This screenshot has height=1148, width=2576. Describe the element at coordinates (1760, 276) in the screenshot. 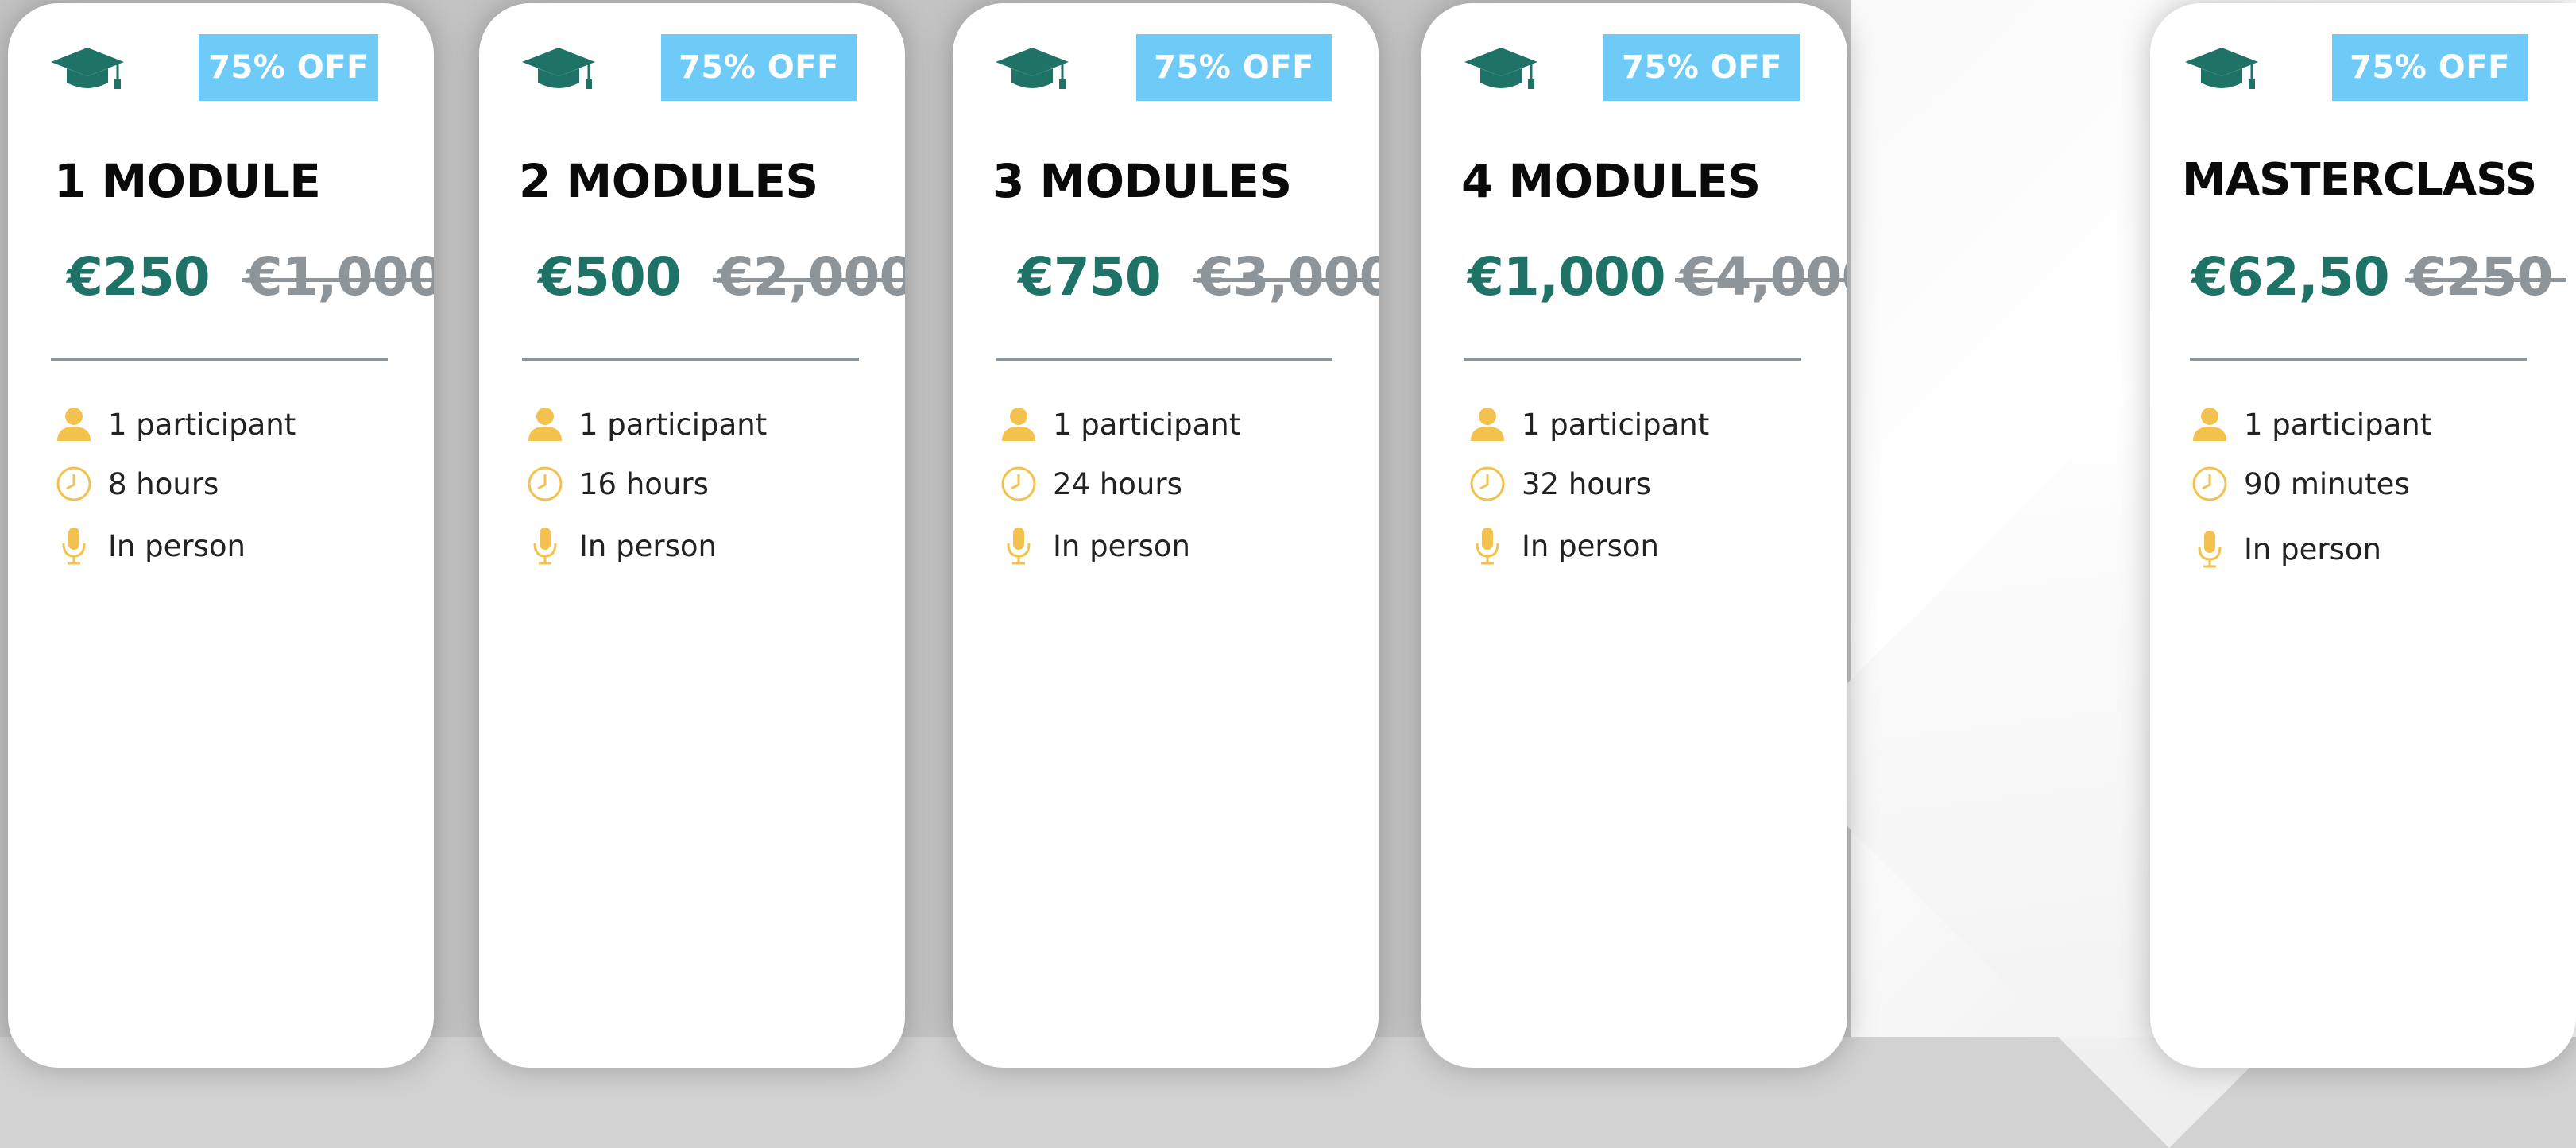

I see `original-price: €4,000` at that location.